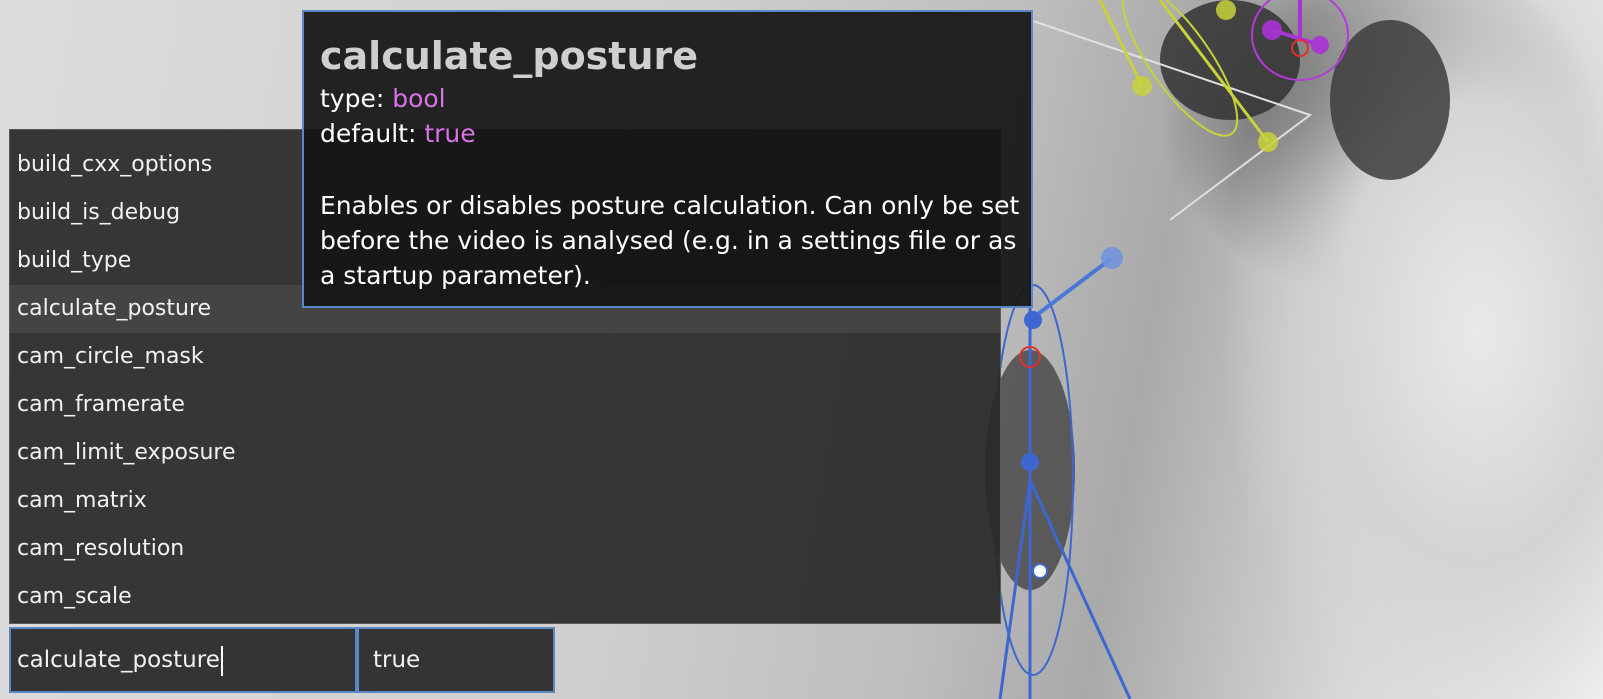  What do you see at coordinates (505, 453) in the screenshot?
I see `list-item: cam_limit_exposure` at bounding box center [505, 453].